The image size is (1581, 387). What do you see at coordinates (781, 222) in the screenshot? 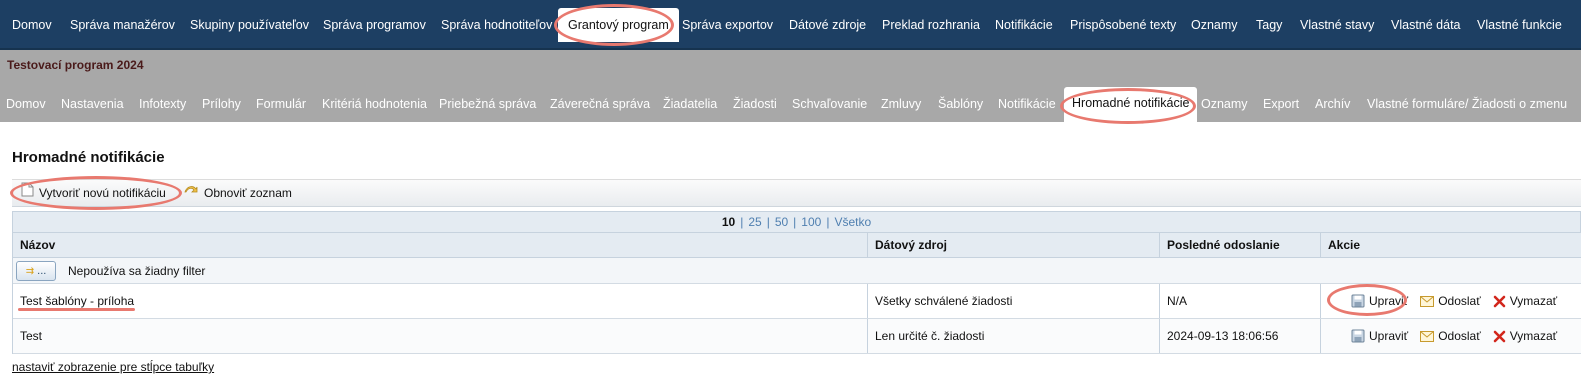
I see `page-size-50: 50` at bounding box center [781, 222].